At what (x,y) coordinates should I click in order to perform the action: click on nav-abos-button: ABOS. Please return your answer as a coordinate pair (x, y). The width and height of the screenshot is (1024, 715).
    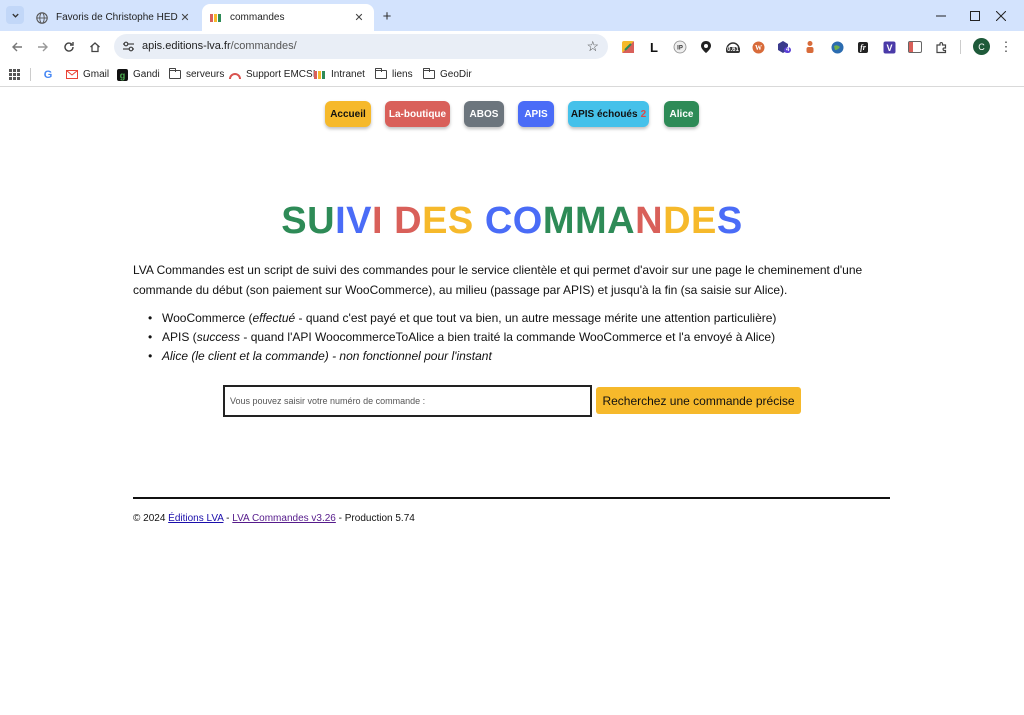
    Looking at the image, I should click on (484, 114).